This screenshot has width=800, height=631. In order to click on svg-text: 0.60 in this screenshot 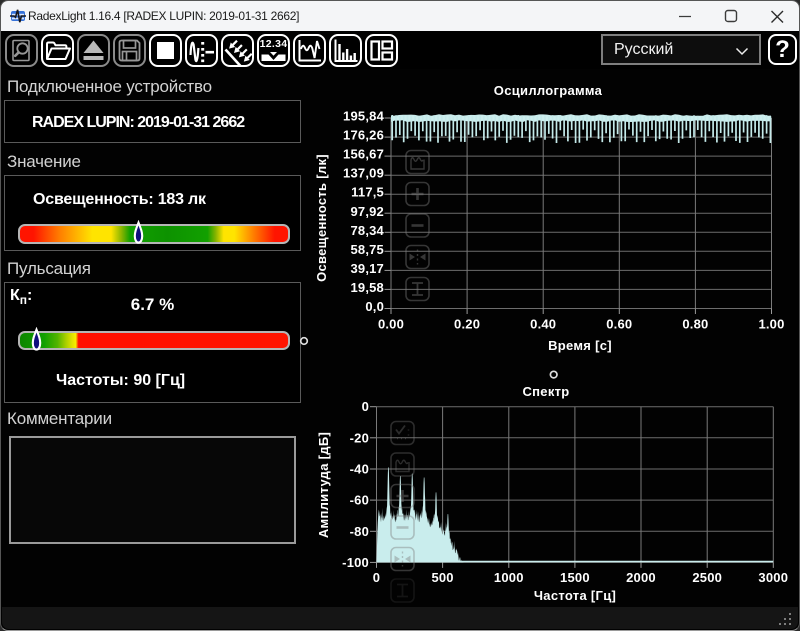, I will do `click(619, 324)`.